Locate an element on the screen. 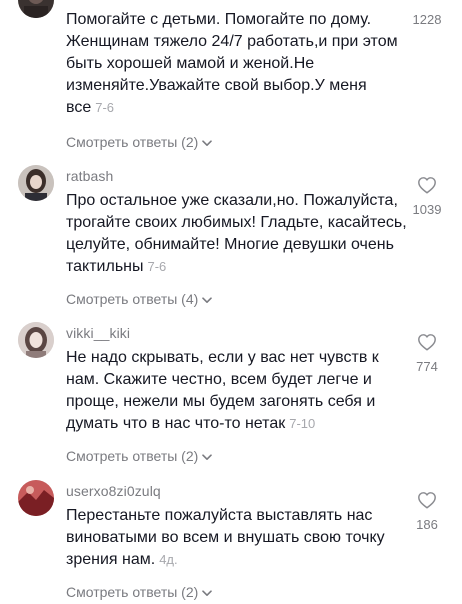 This screenshot has width=462, height=604. like-button: 774 is located at coordinates (427, 353).